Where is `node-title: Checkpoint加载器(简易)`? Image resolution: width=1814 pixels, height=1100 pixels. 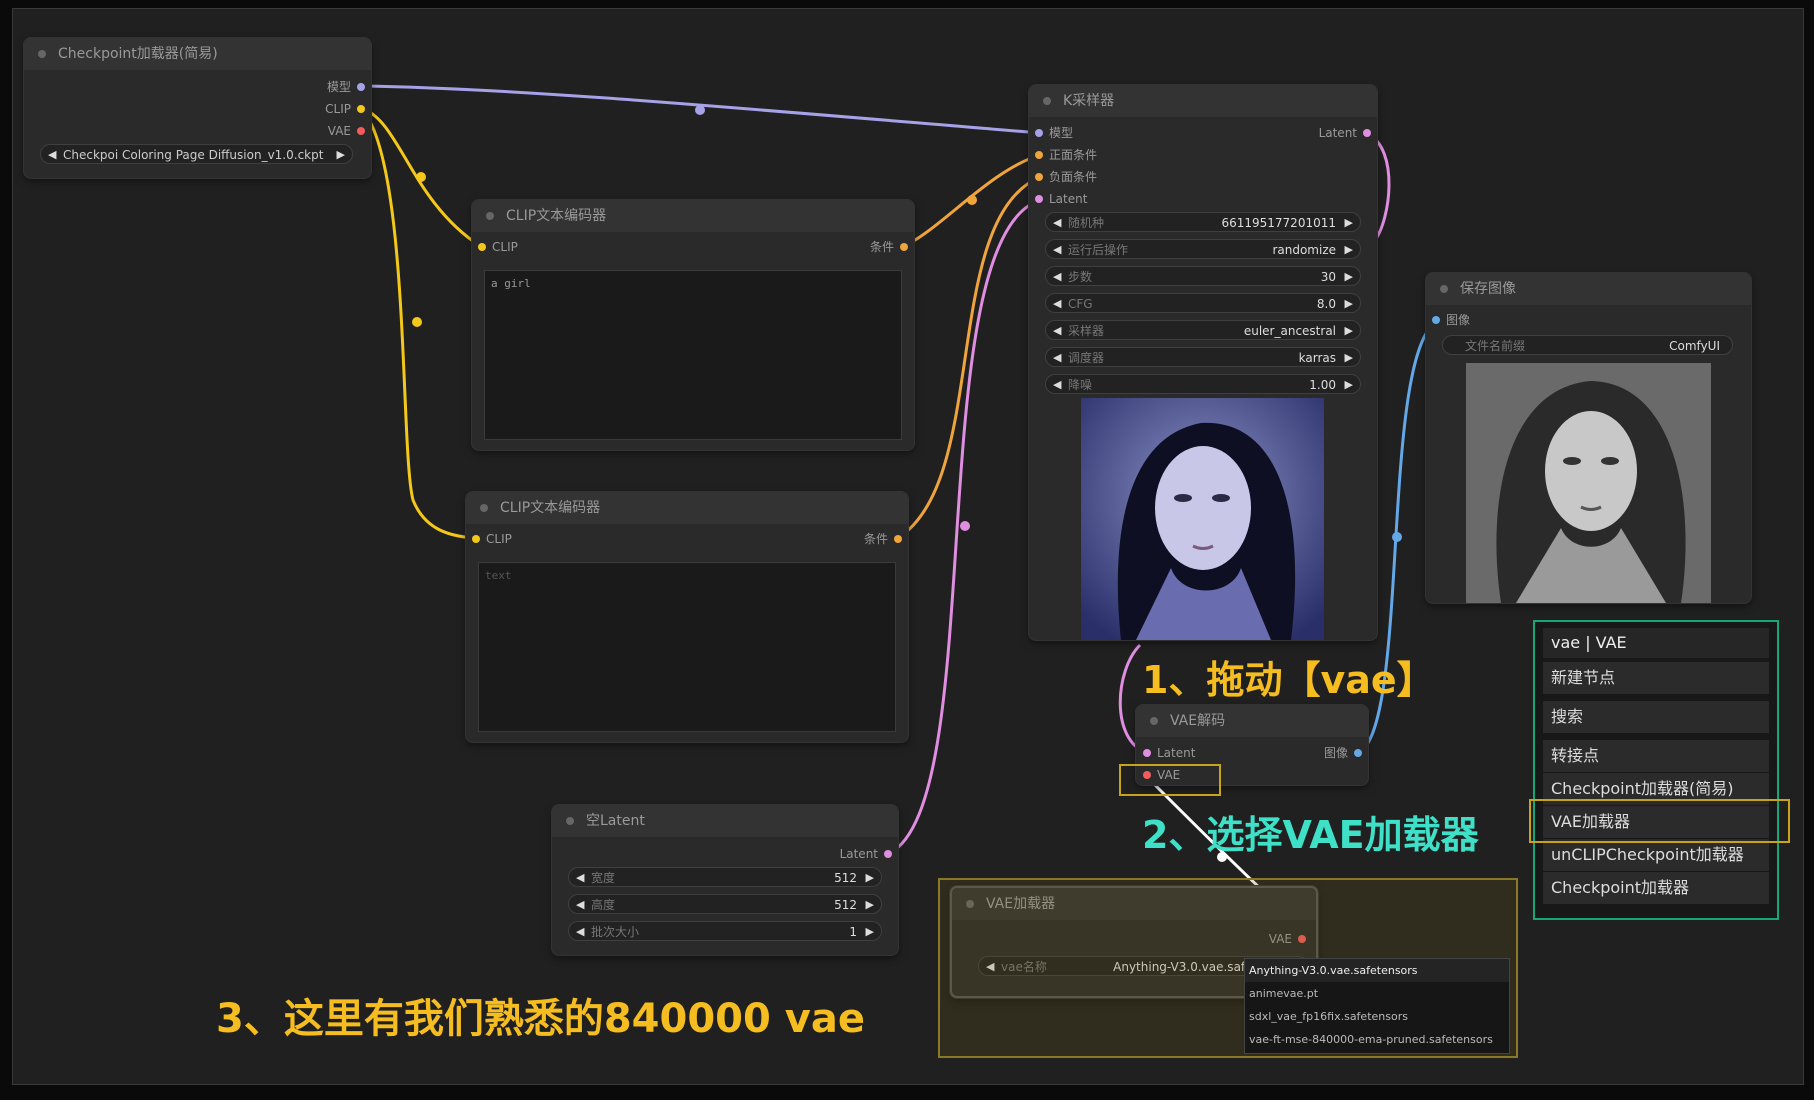 node-title: Checkpoint加载器(简易) is located at coordinates (138, 54).